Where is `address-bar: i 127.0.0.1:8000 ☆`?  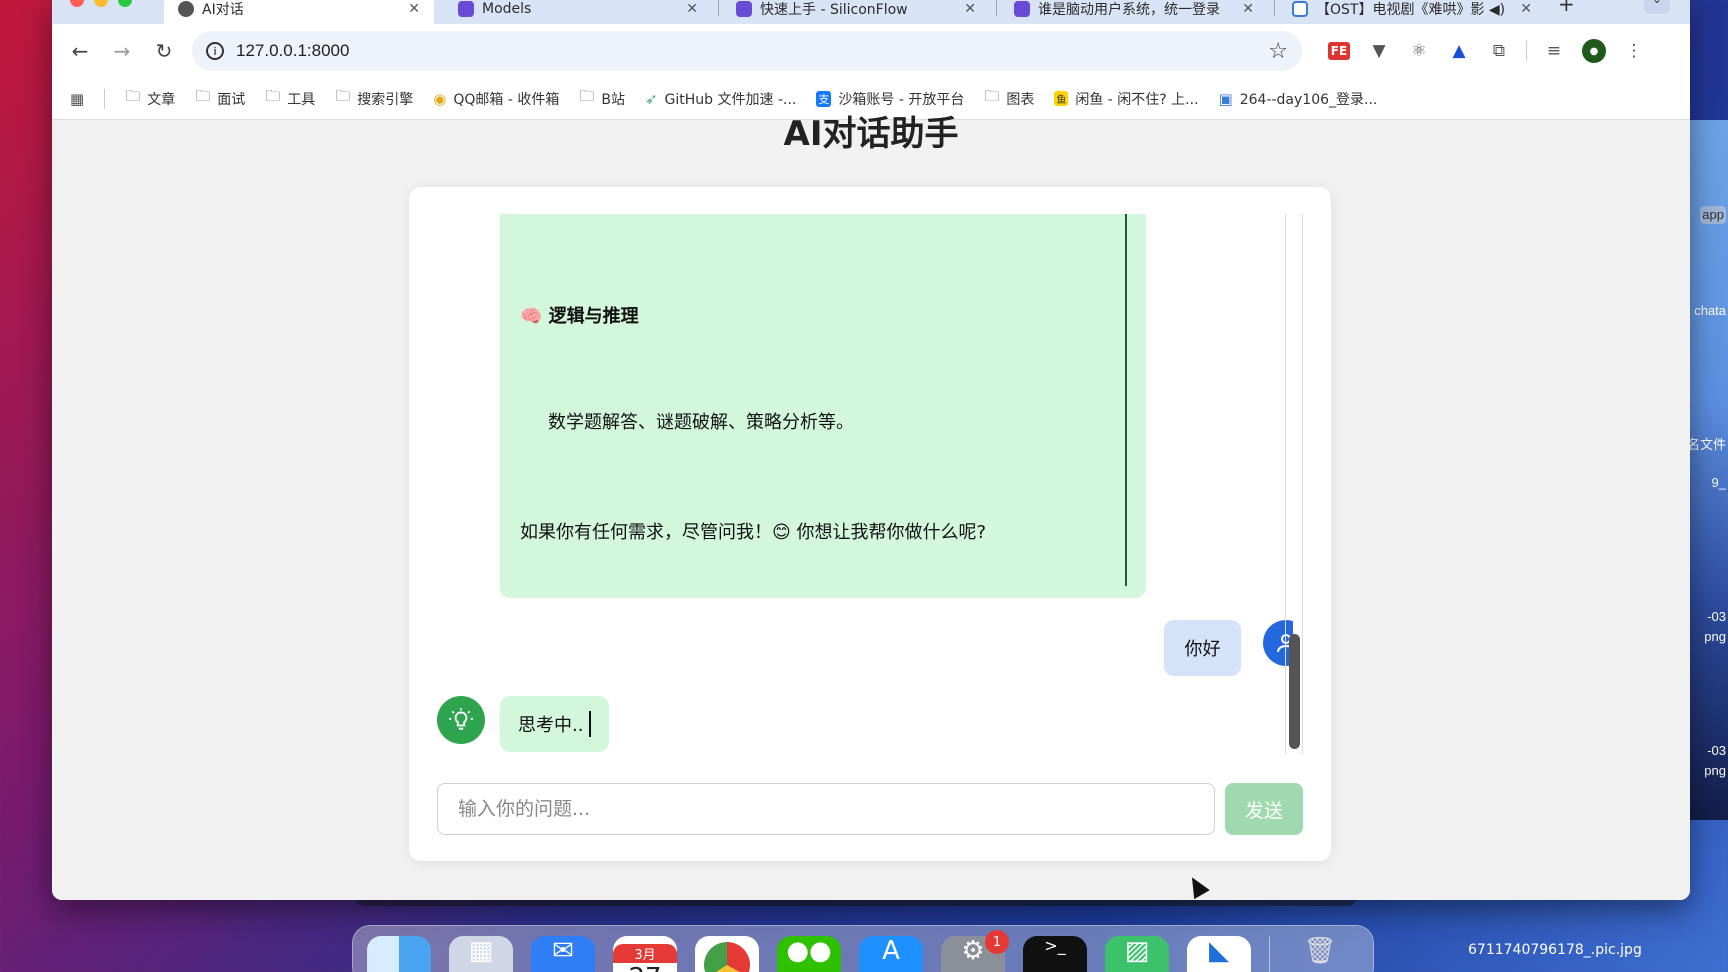
address-bar: i 127.0.0.1:8000 ☆ is located at coordinates (747, 51).